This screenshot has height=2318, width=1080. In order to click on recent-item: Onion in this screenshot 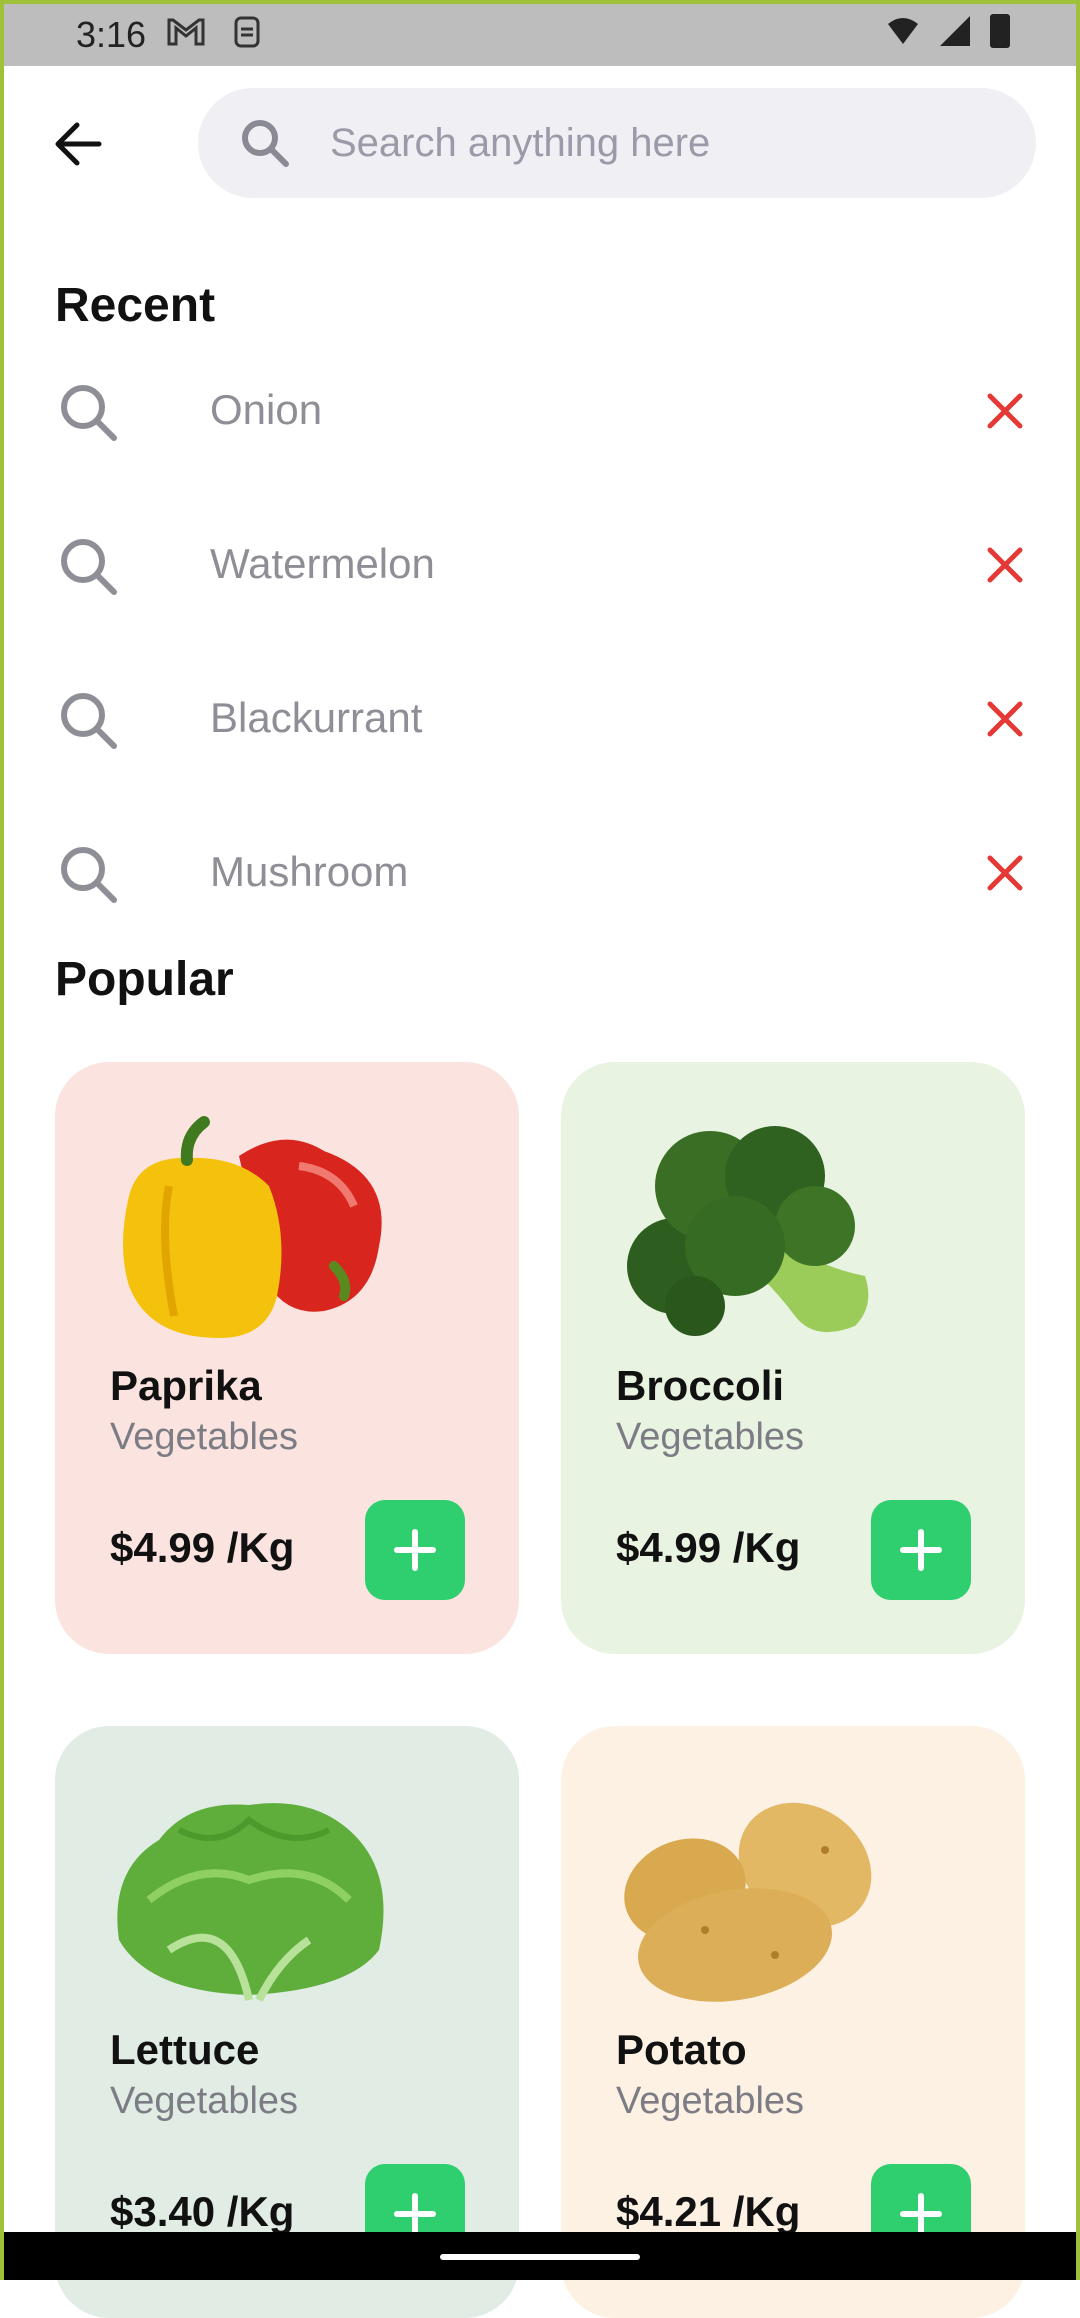, I will do `click(540, 410)`.